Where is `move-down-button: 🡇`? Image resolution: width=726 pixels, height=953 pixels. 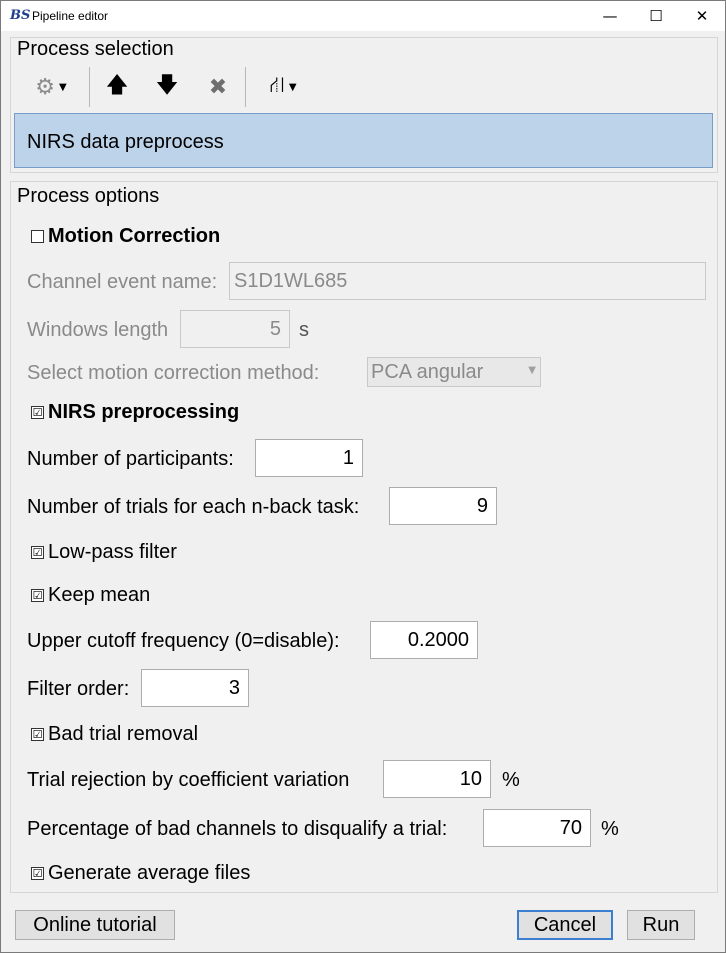
move-down-button: 🡇 is located at coordinates (167, 87).